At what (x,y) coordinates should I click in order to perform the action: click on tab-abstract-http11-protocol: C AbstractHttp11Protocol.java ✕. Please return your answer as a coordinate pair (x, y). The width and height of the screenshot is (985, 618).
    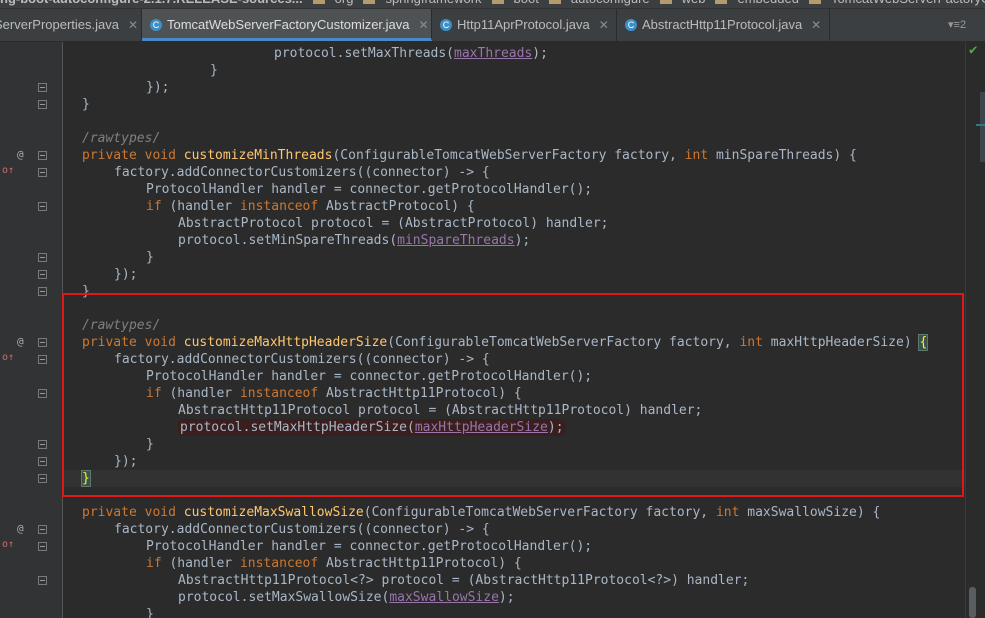
    Looking at the image, I should click on (723, 25).